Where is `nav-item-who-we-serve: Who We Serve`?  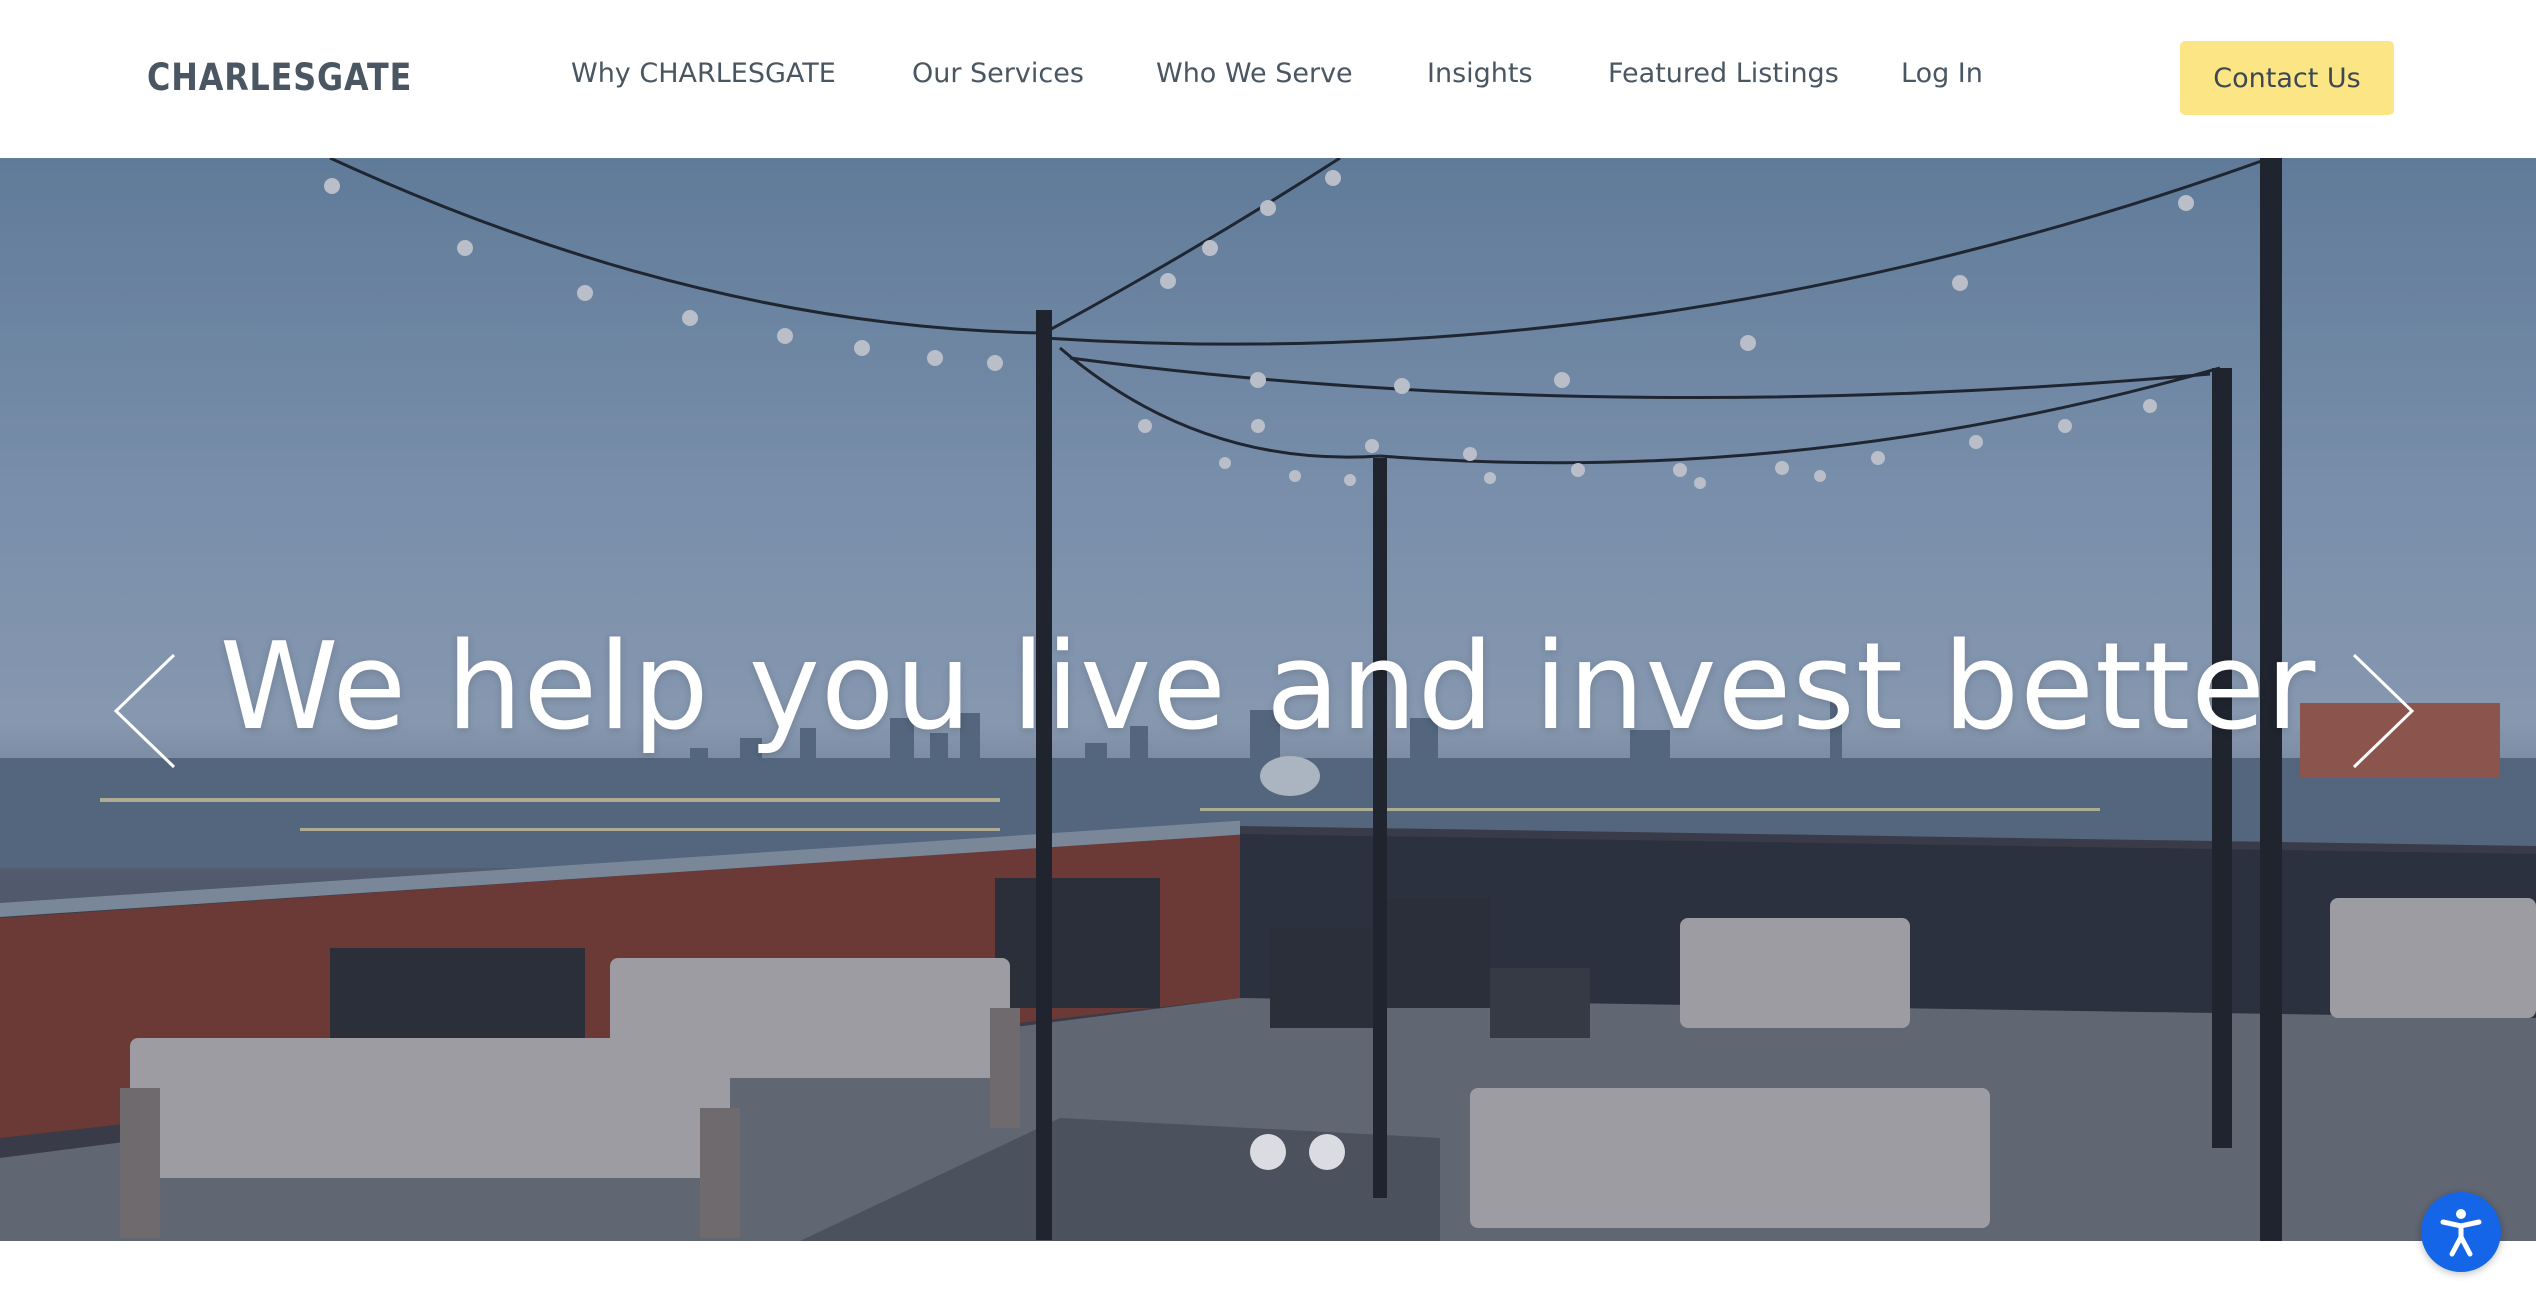 nav-item-who-we-serve: Who We Serve is located at coordinates (1254, 73).